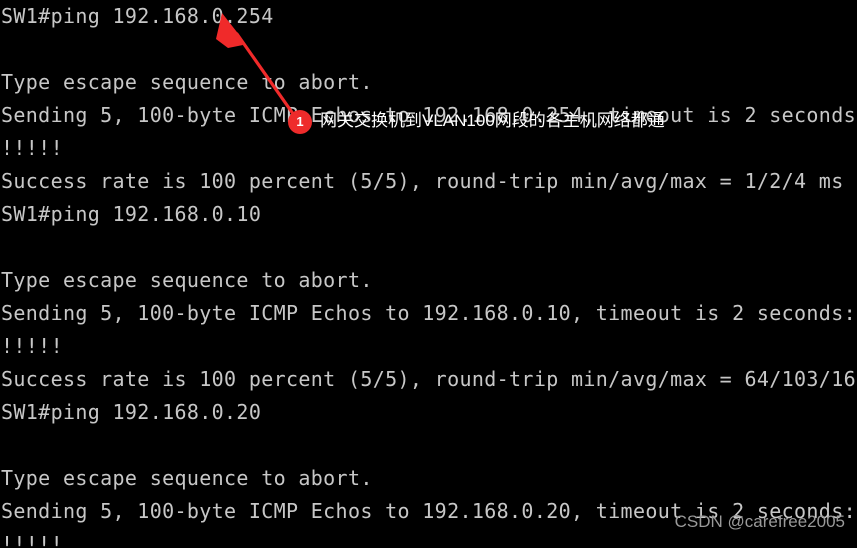 The height and width of the screenshot is (548, 857). Describe the element at coordinates (131, 214) in the screenshot. I see `terminal-line: SW1#ping 192.168.0.10` at that location.